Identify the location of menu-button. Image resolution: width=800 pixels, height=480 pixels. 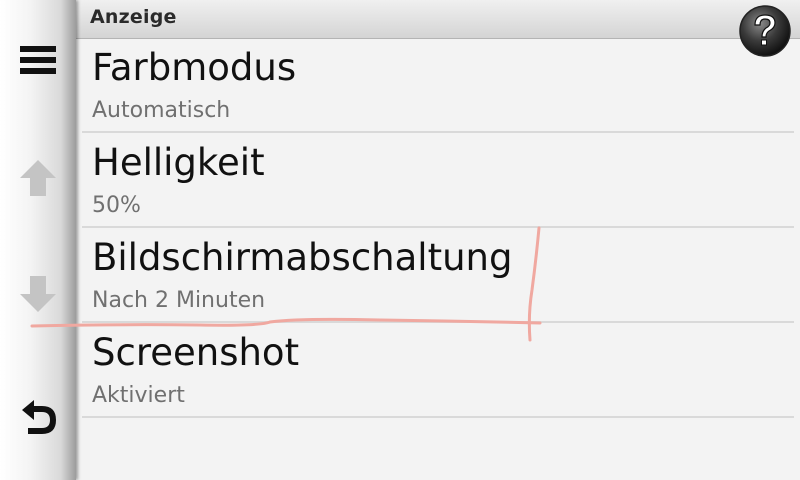
(38, 60).